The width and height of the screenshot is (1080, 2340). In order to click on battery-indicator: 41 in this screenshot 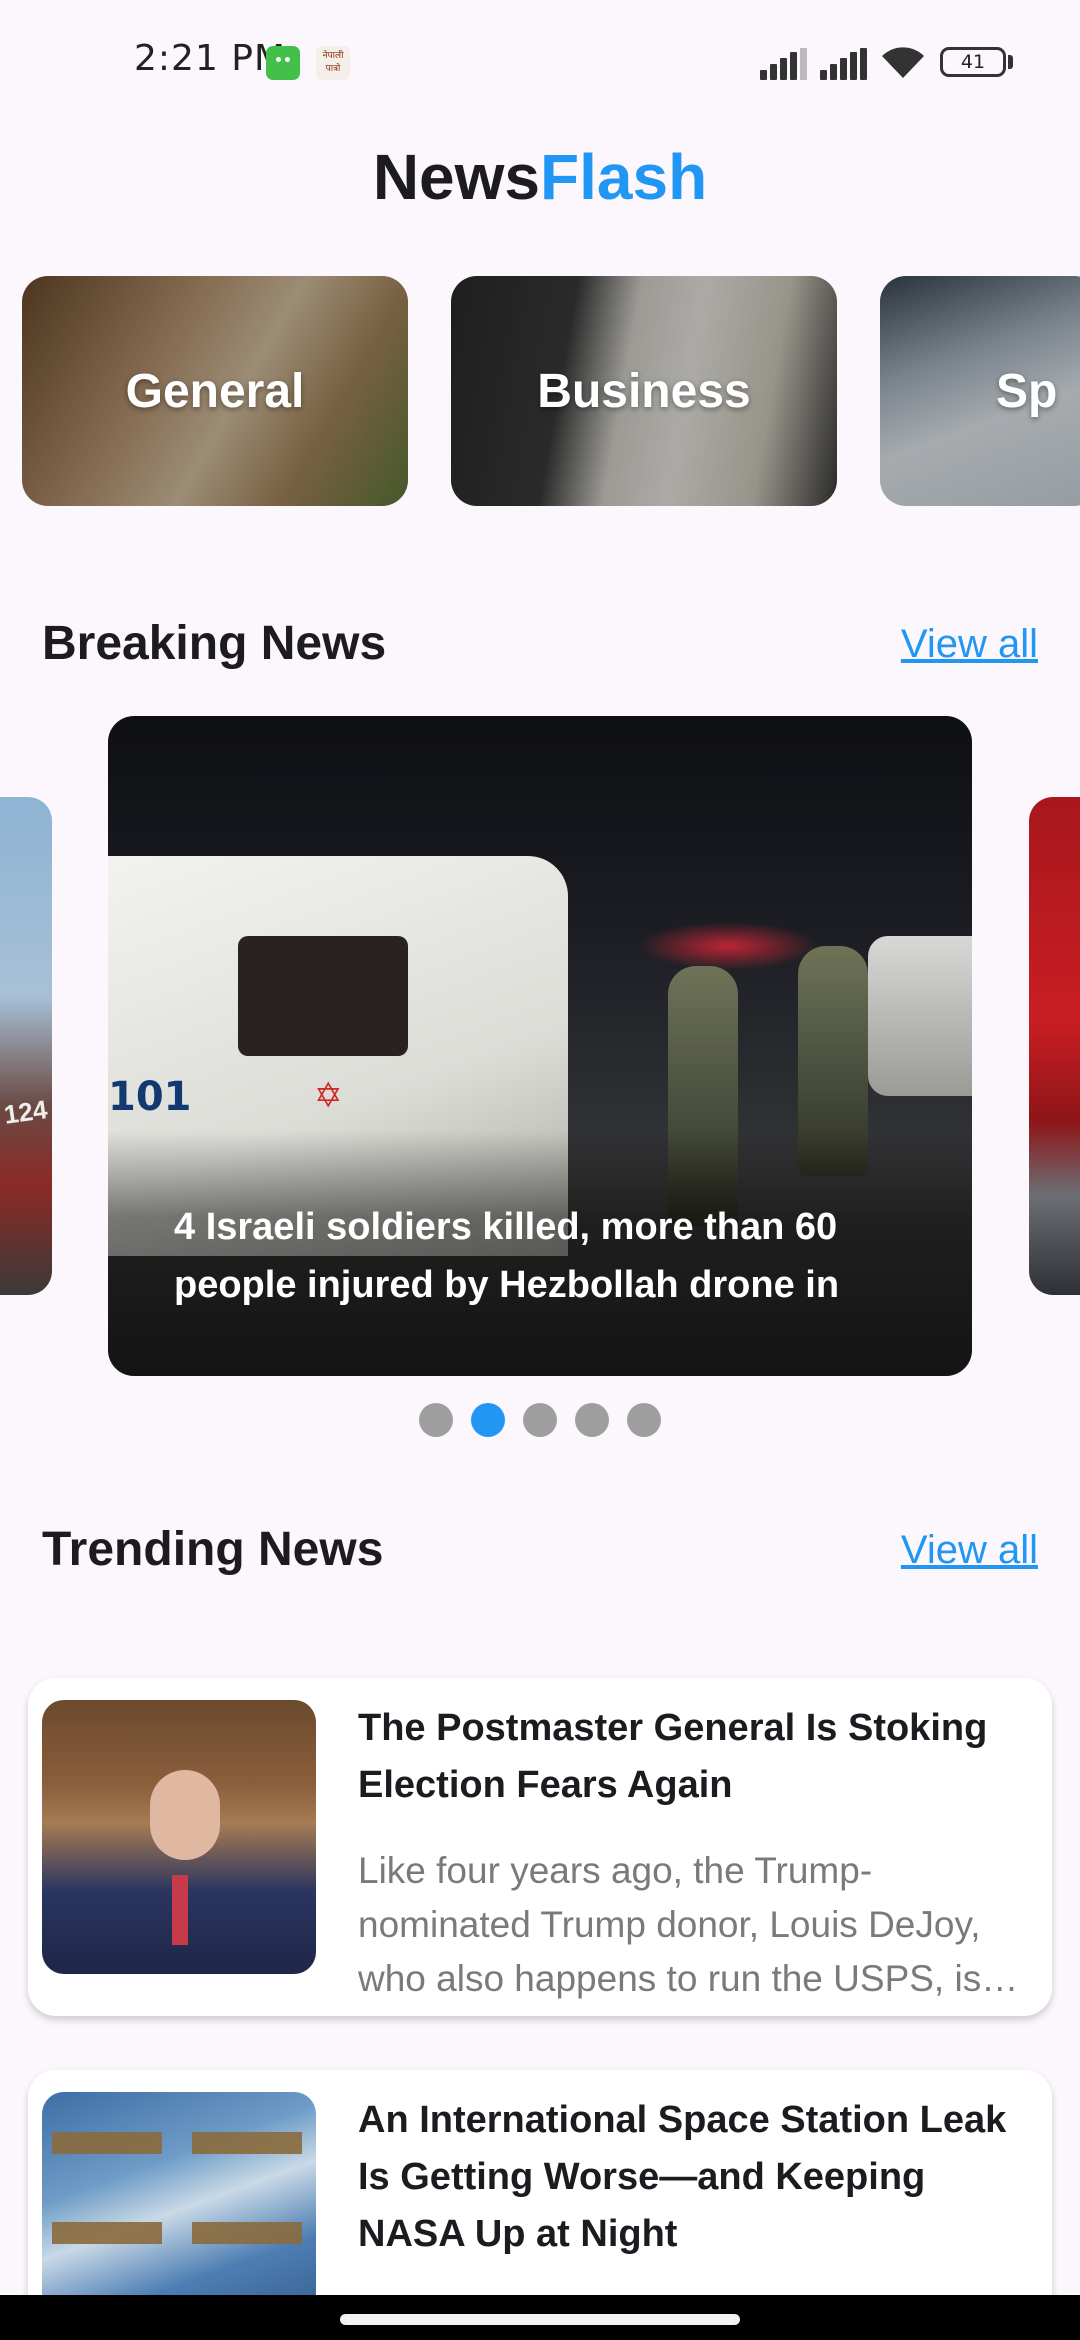, I will do `click(973, 62)`.